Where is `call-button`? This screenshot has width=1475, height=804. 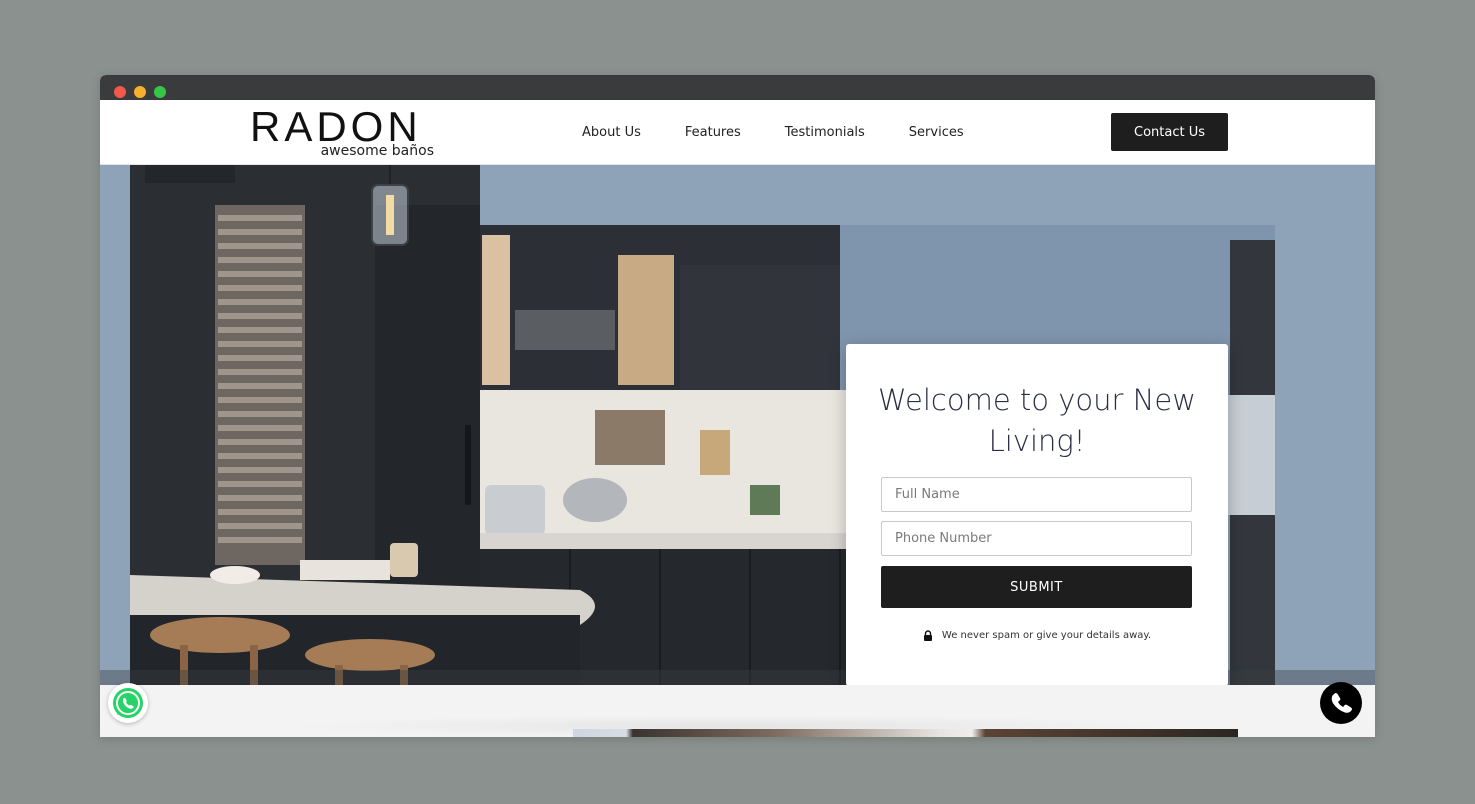
call-button is located at coordinates (1341, 703).